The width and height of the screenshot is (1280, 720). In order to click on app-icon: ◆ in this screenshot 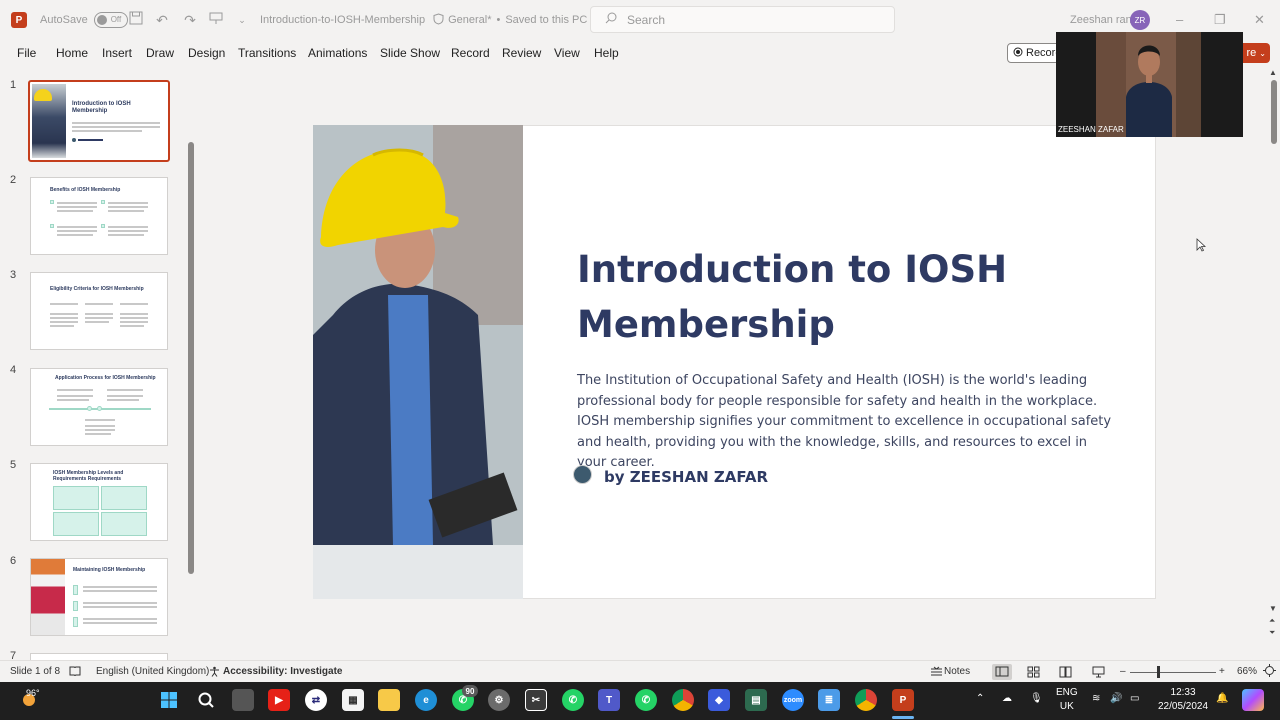, I will do `click(719, 700)`.